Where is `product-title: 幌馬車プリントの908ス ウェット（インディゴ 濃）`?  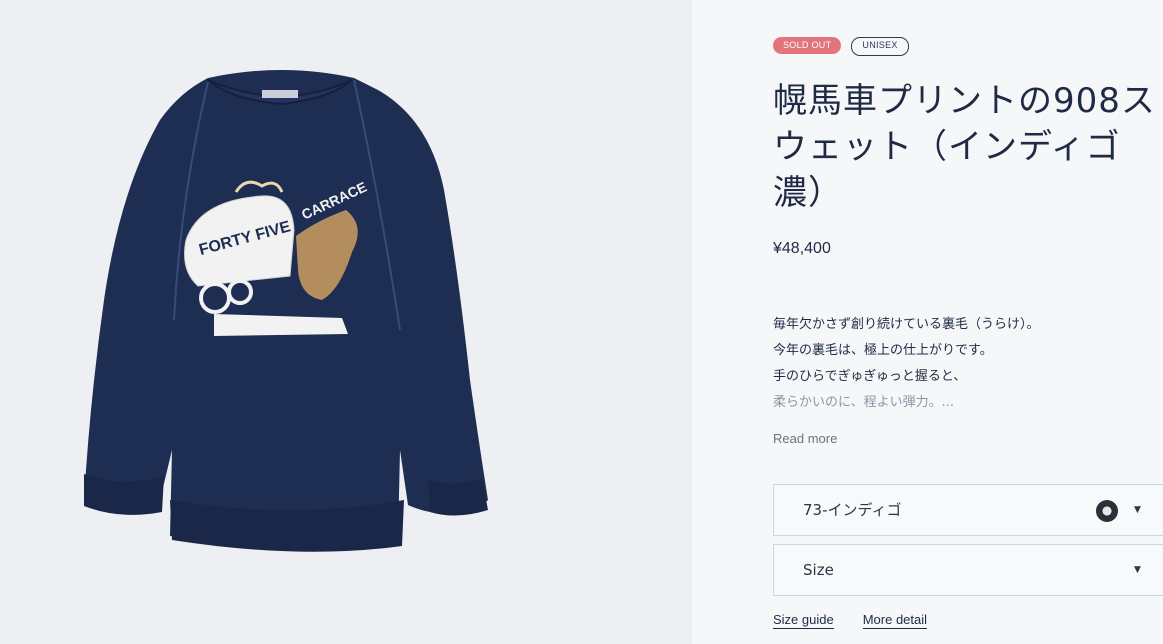 product-title: 幌馬車プリントの908ス ウェット（インディゴ 濃） is located at coordinates (968, 147).